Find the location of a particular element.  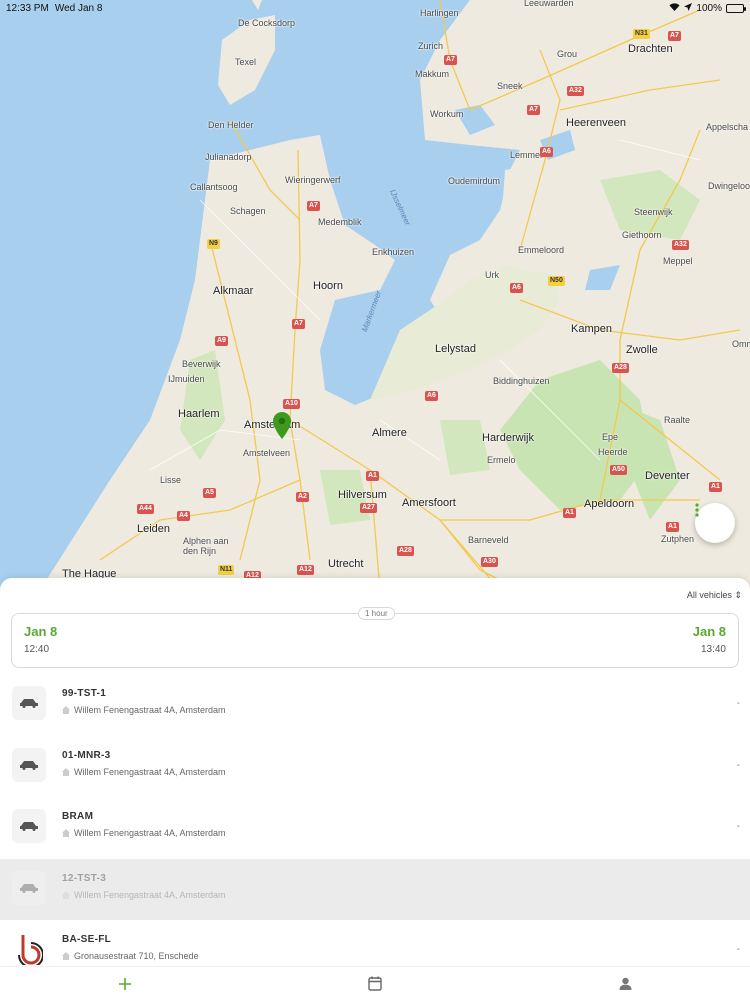

end-time: 13:40 is located at coordinates (713, 649).